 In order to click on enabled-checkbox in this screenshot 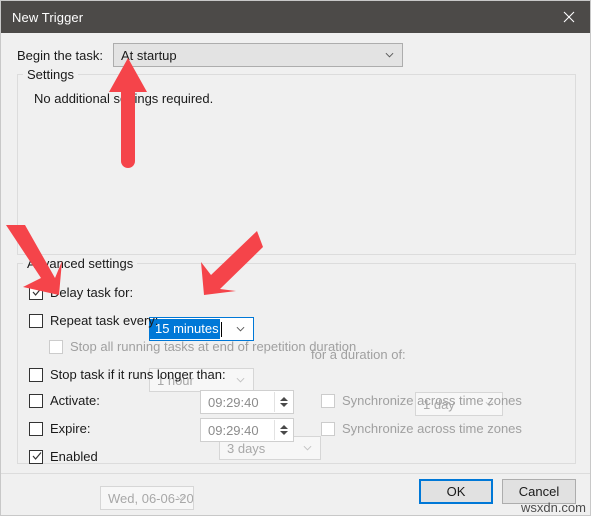, I will do `click(36, 456)`.